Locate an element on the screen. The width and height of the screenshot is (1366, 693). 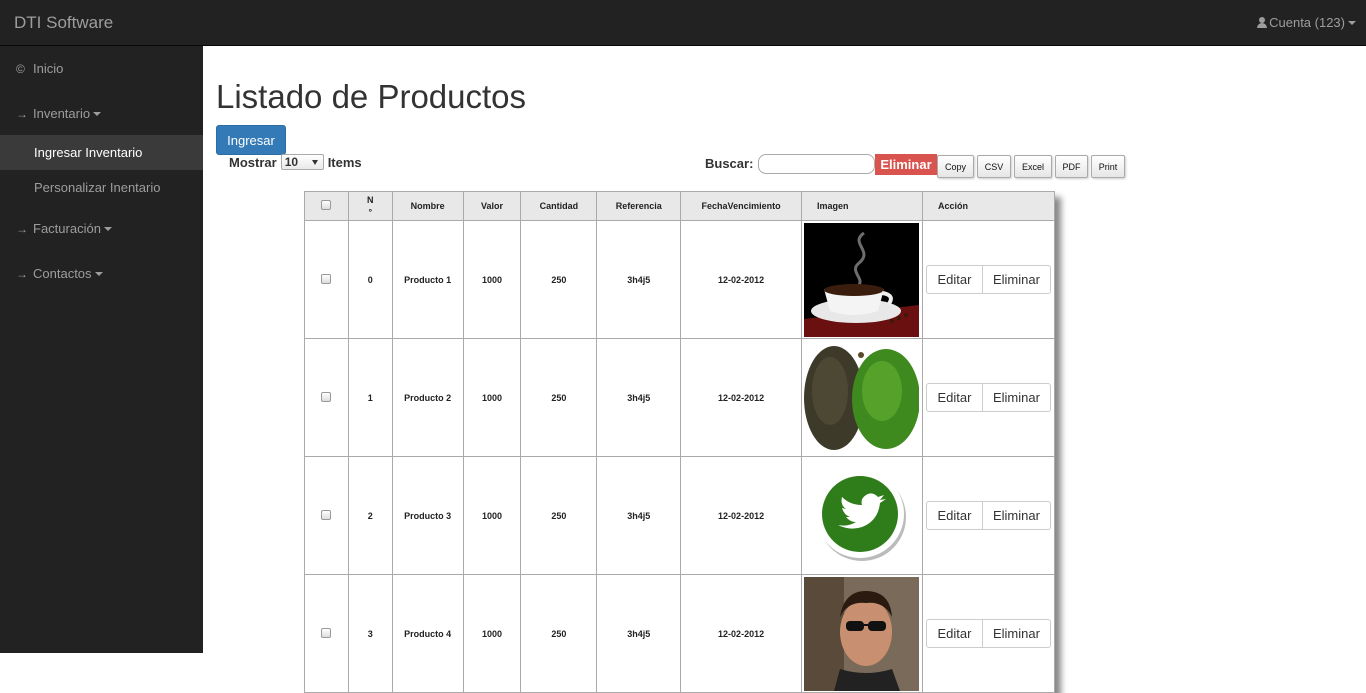
brand-name: DTI Software is located at coordinates (63, 23).